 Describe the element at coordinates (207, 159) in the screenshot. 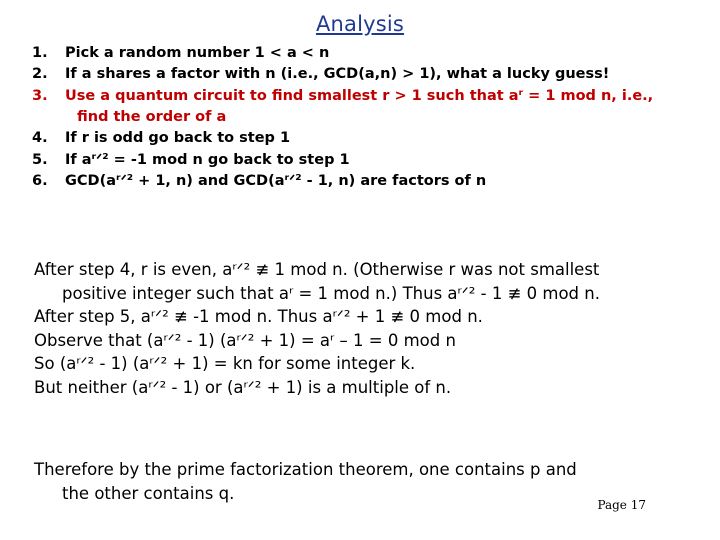

I see `list-item-line: If aʳᐟ² = -1 mod n go back to step 1` at that location.